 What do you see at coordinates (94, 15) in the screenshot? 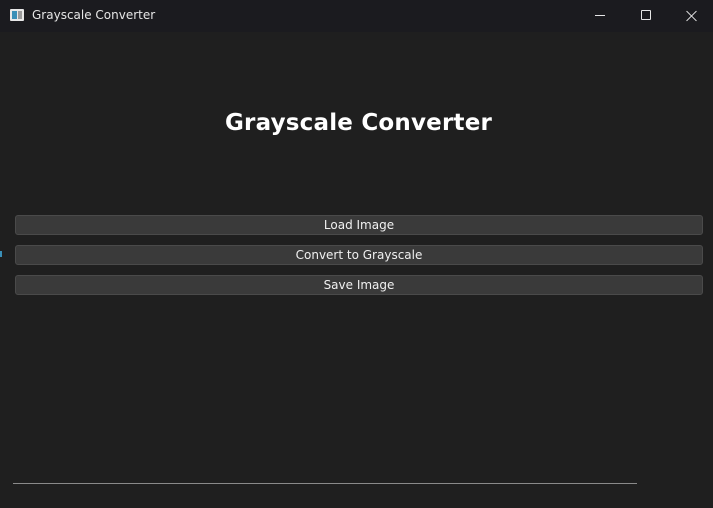
I see `window-title: Grayscale Converter` at bounding box center [94, 15].